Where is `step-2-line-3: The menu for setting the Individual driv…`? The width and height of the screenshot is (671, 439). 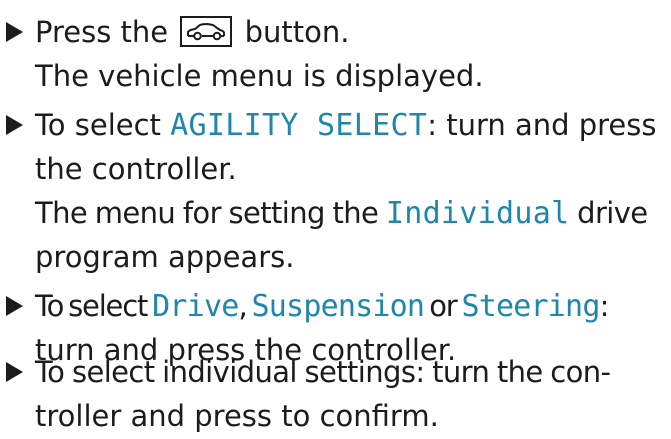
step-2-line-3: The menu for setting the Individual driv… is located at coordinates (341, 213).